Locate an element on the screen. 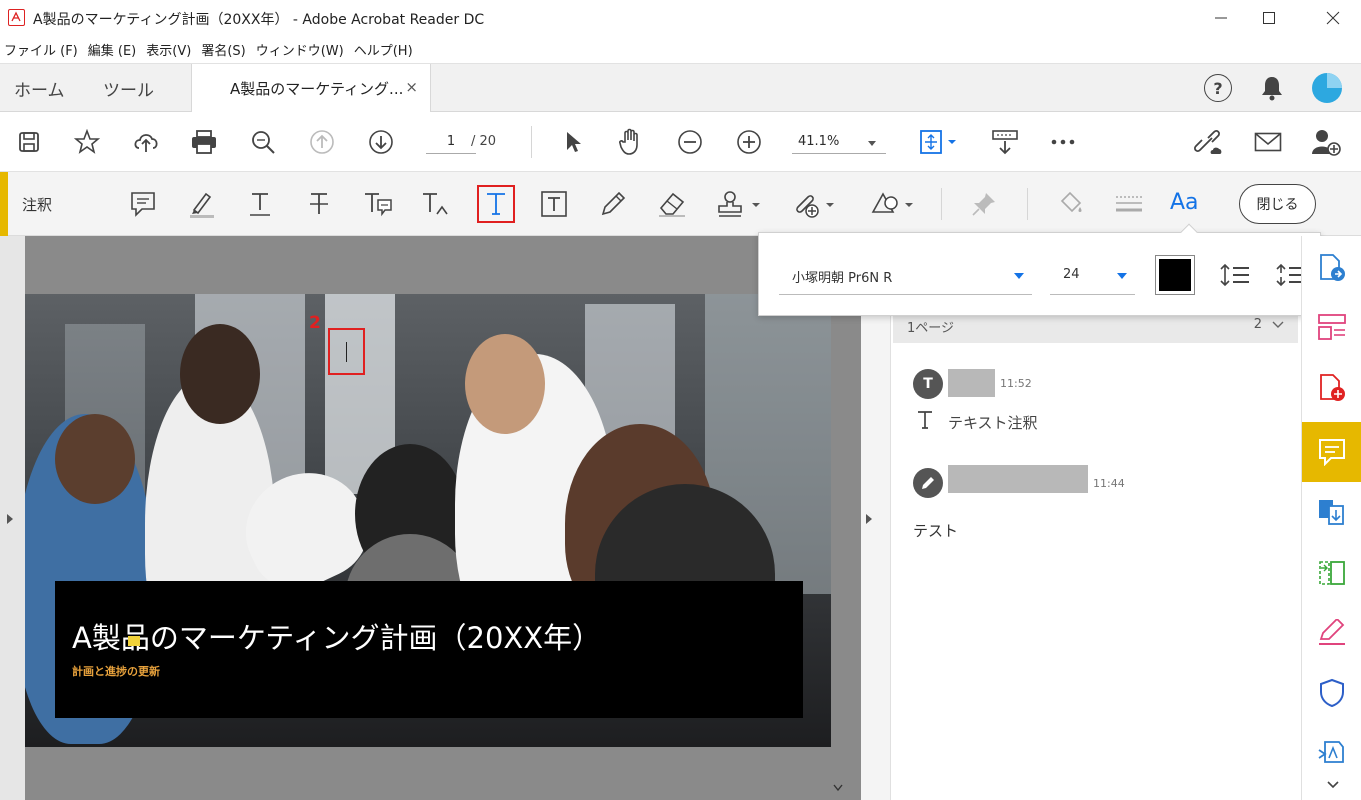  fit-page-icon is located at coordinates (938, 142).